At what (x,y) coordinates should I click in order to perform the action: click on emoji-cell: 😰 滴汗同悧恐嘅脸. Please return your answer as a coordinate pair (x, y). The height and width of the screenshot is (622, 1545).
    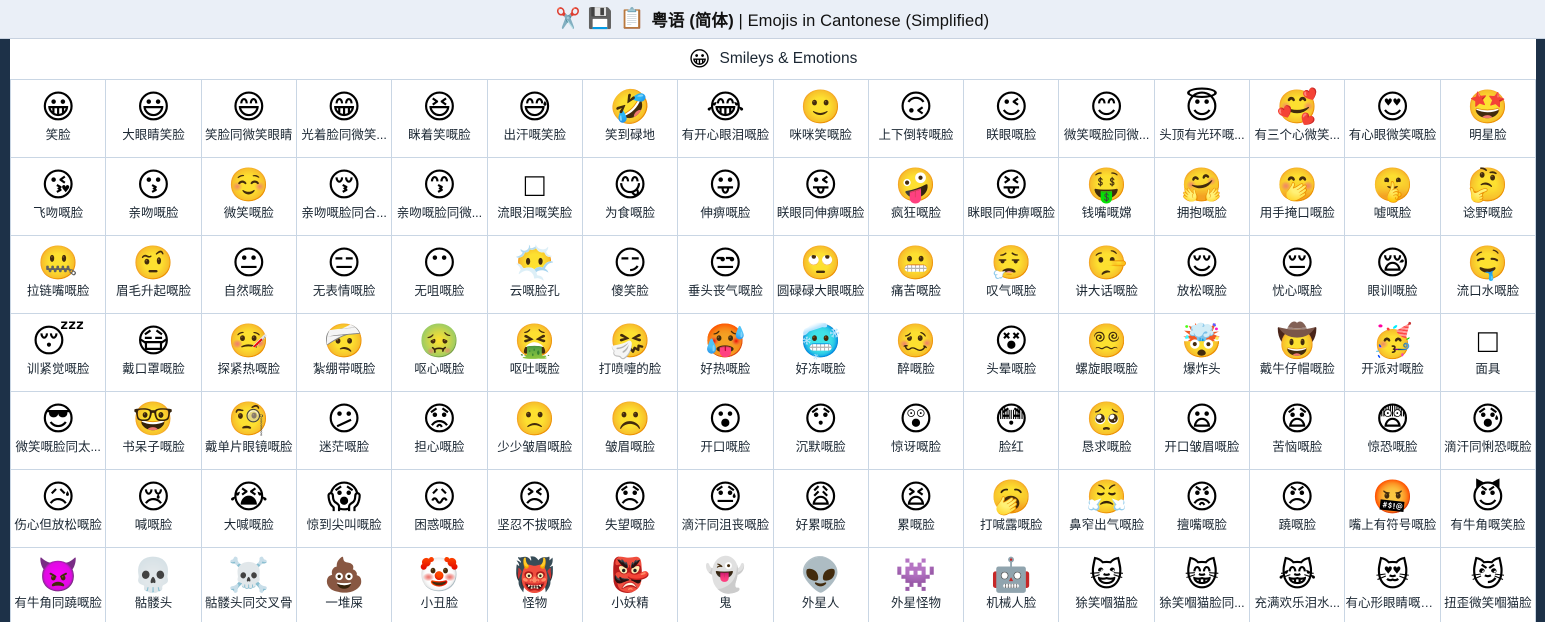
    Looking at the image, I should click on (1488, 431).